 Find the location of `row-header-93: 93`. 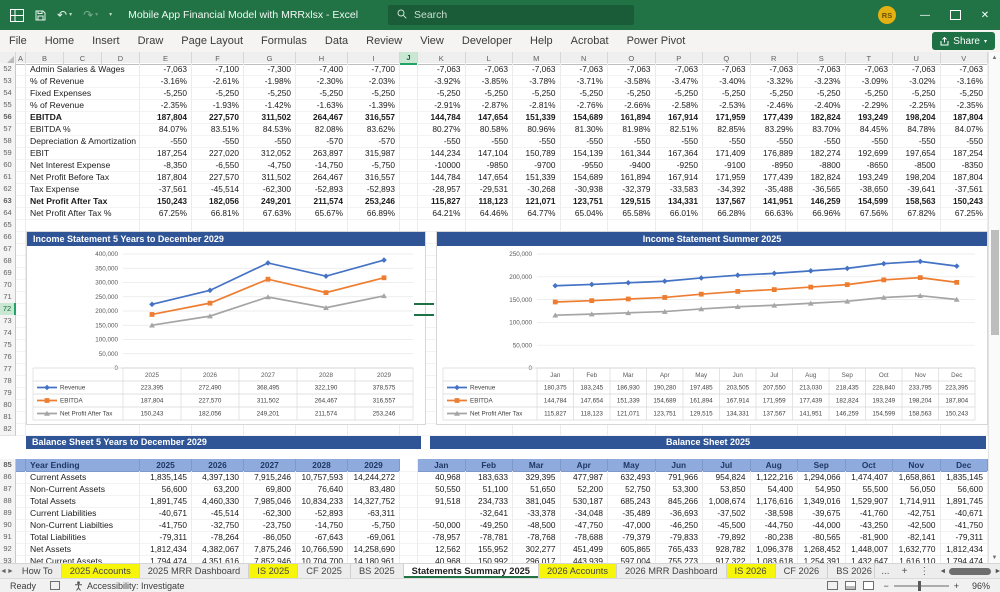

row-header-93: 93 is located at coordinates (8, 559).